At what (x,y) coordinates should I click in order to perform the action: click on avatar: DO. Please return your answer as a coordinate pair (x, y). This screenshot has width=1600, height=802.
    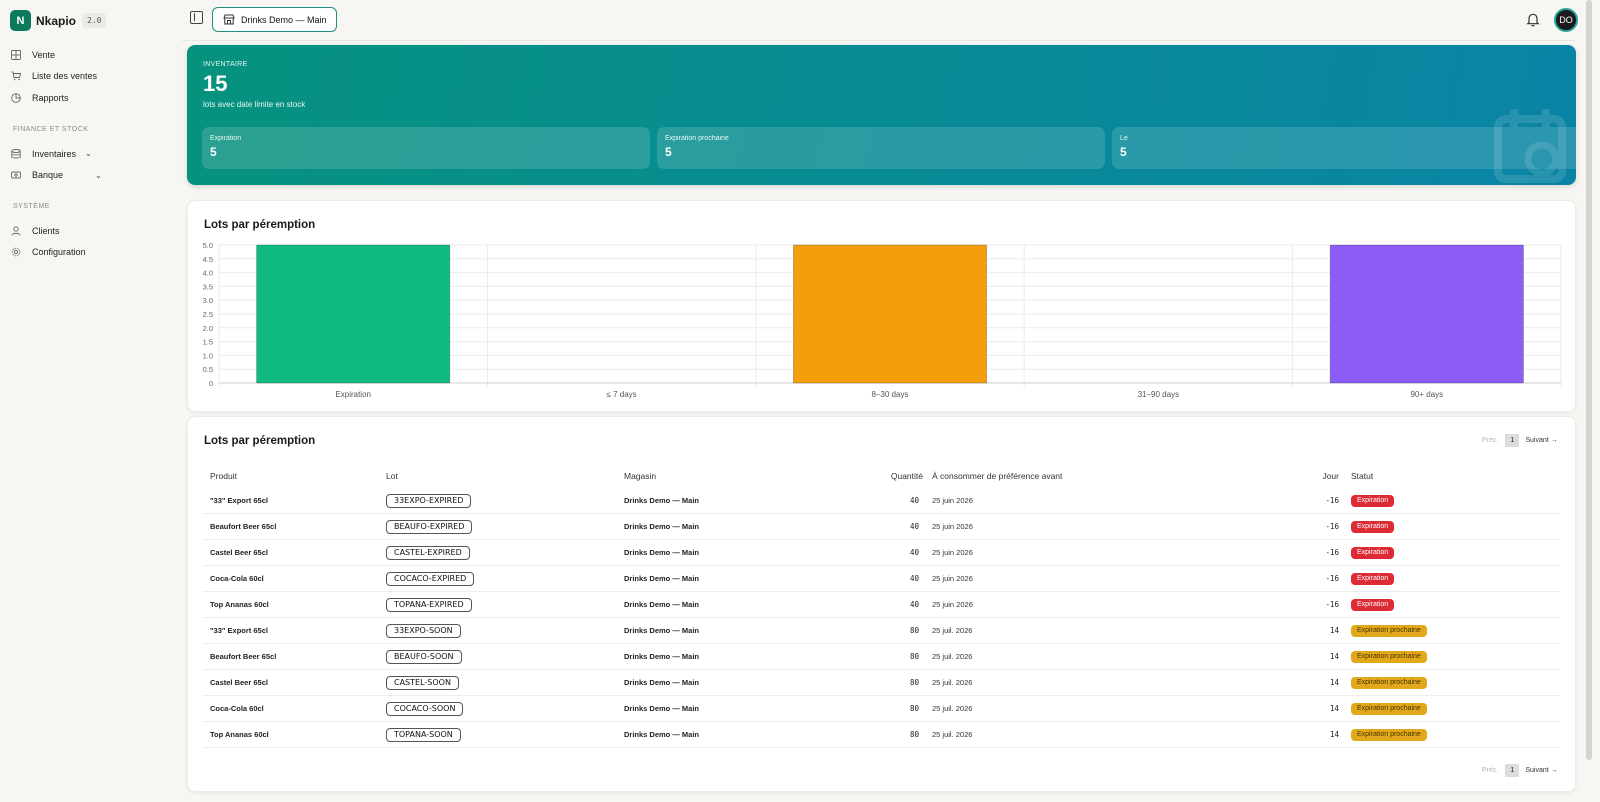
    Looking at the image, I should click on (1566, 20).